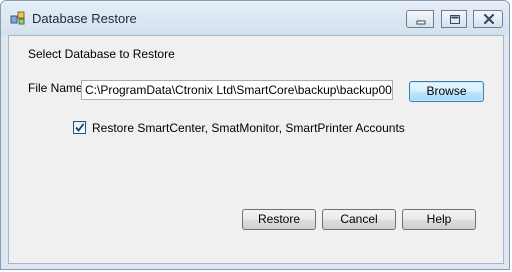  I want to click on browse-button: Browse, so click(446, 91).